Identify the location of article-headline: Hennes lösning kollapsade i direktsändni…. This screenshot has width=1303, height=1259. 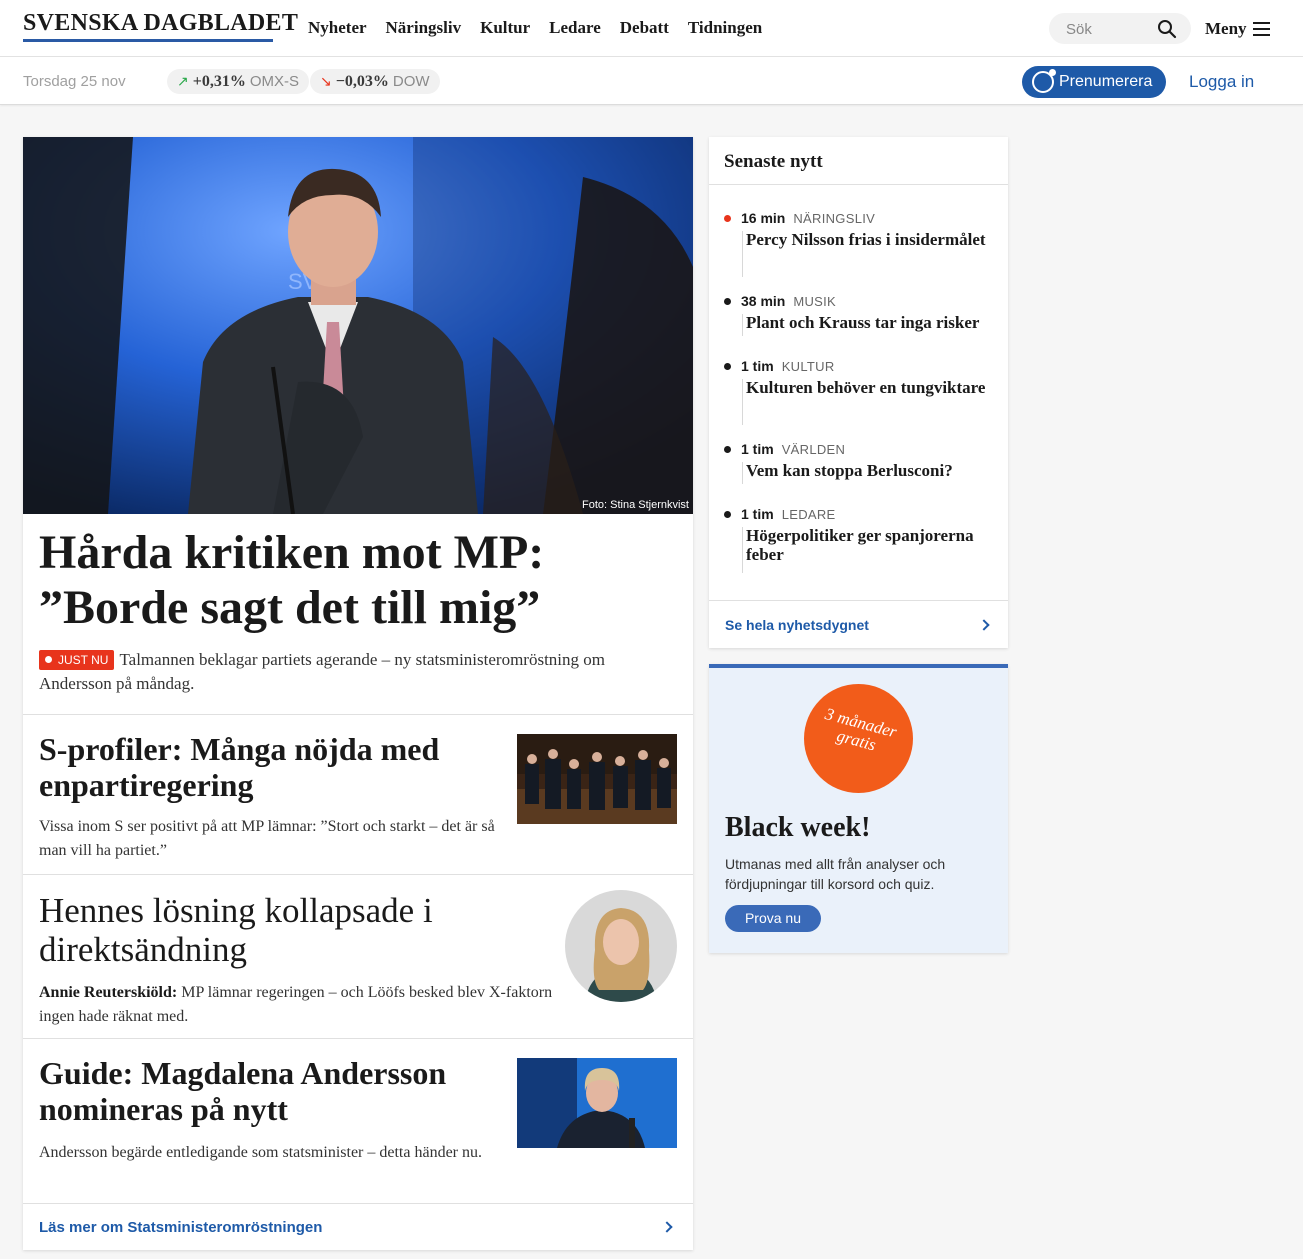
(289, 930).